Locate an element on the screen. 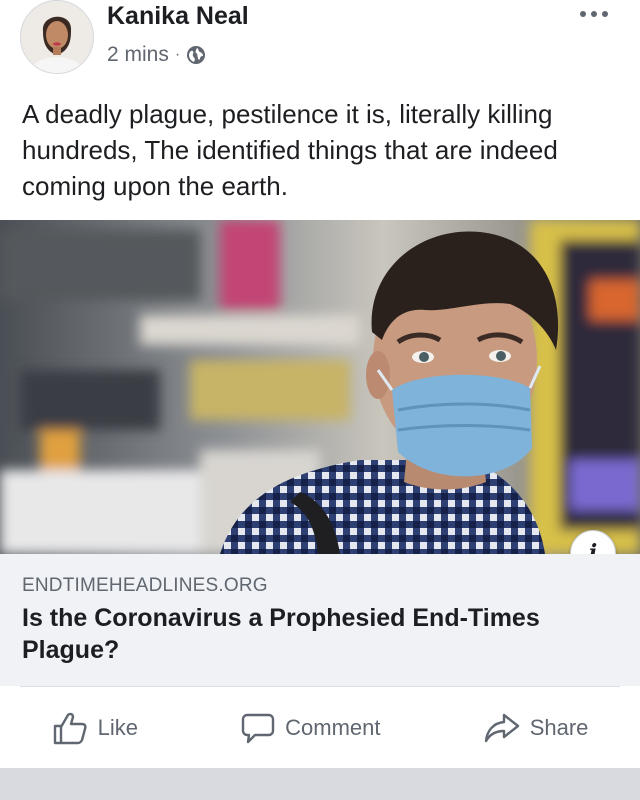 The height and width of the screenshot is (800, 640). comment-button: Comment is located at coordinates (311, 728).